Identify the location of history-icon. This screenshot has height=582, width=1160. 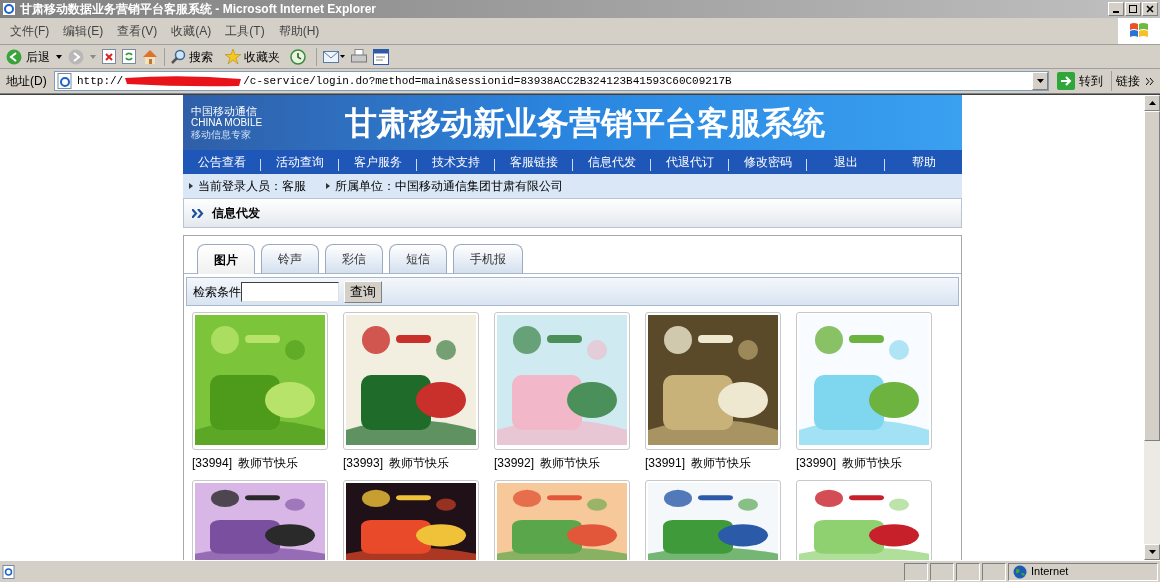
(298, 56).